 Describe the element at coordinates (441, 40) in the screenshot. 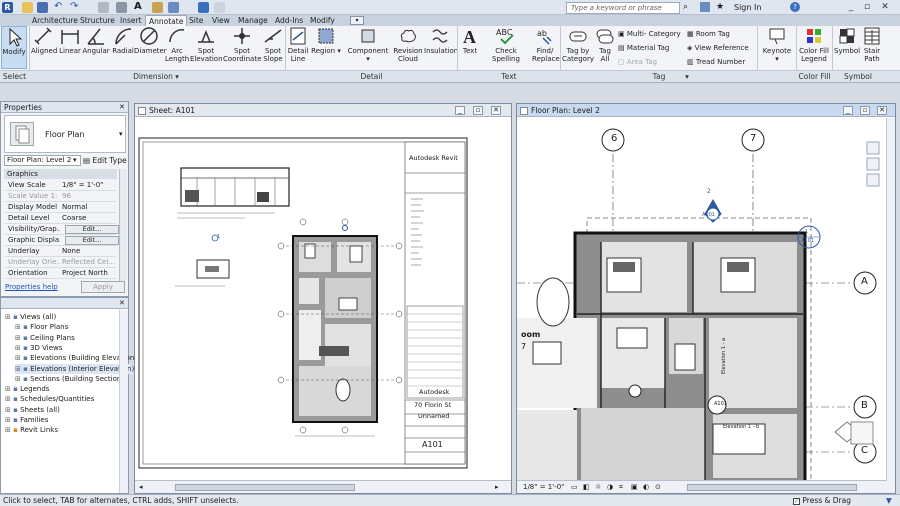

I see `insulation-button: Insulation` at that location.